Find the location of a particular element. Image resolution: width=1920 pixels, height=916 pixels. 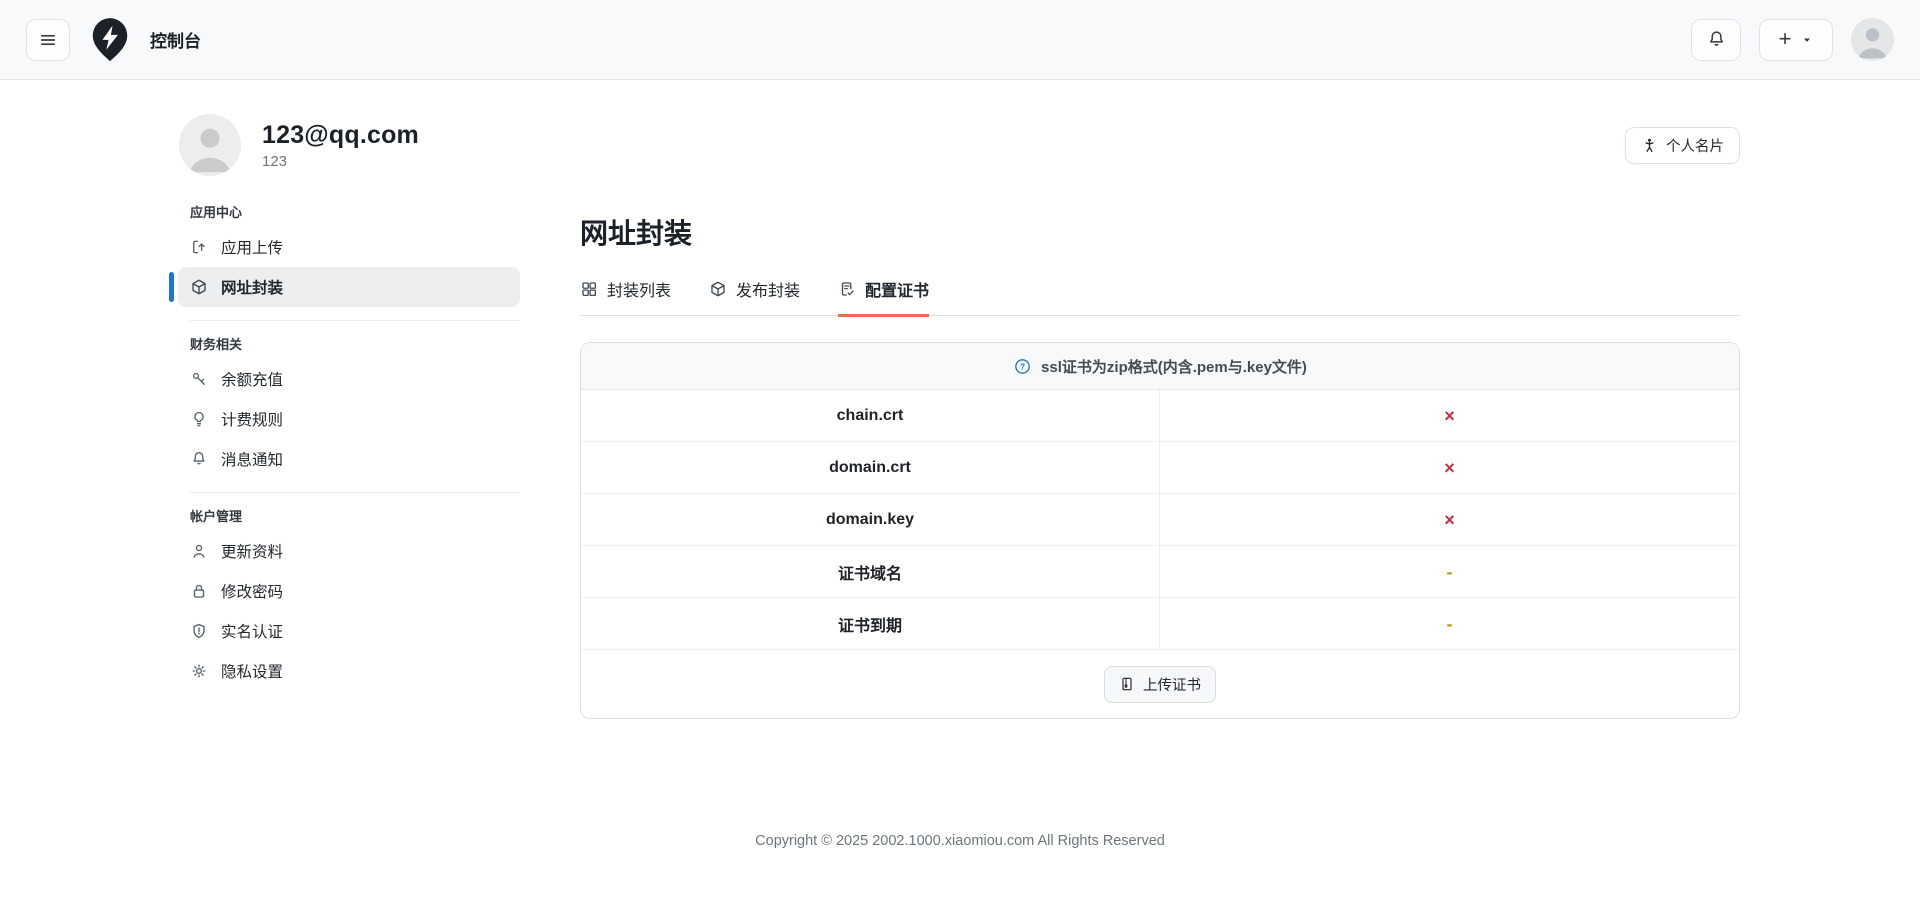

person-card-icon is located at coordinates (1649, 145).